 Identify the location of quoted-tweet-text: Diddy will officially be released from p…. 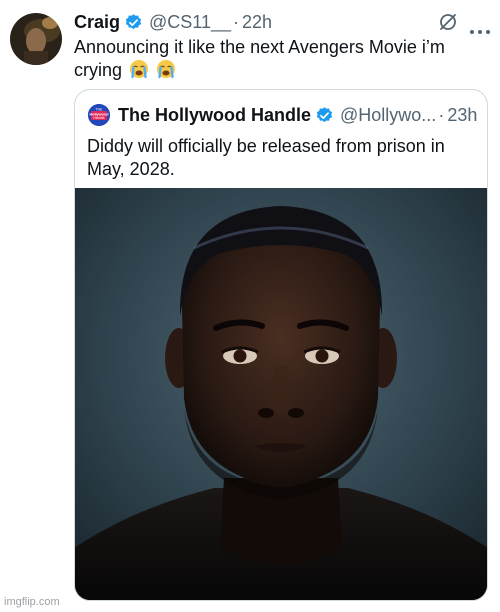
(266, 157).